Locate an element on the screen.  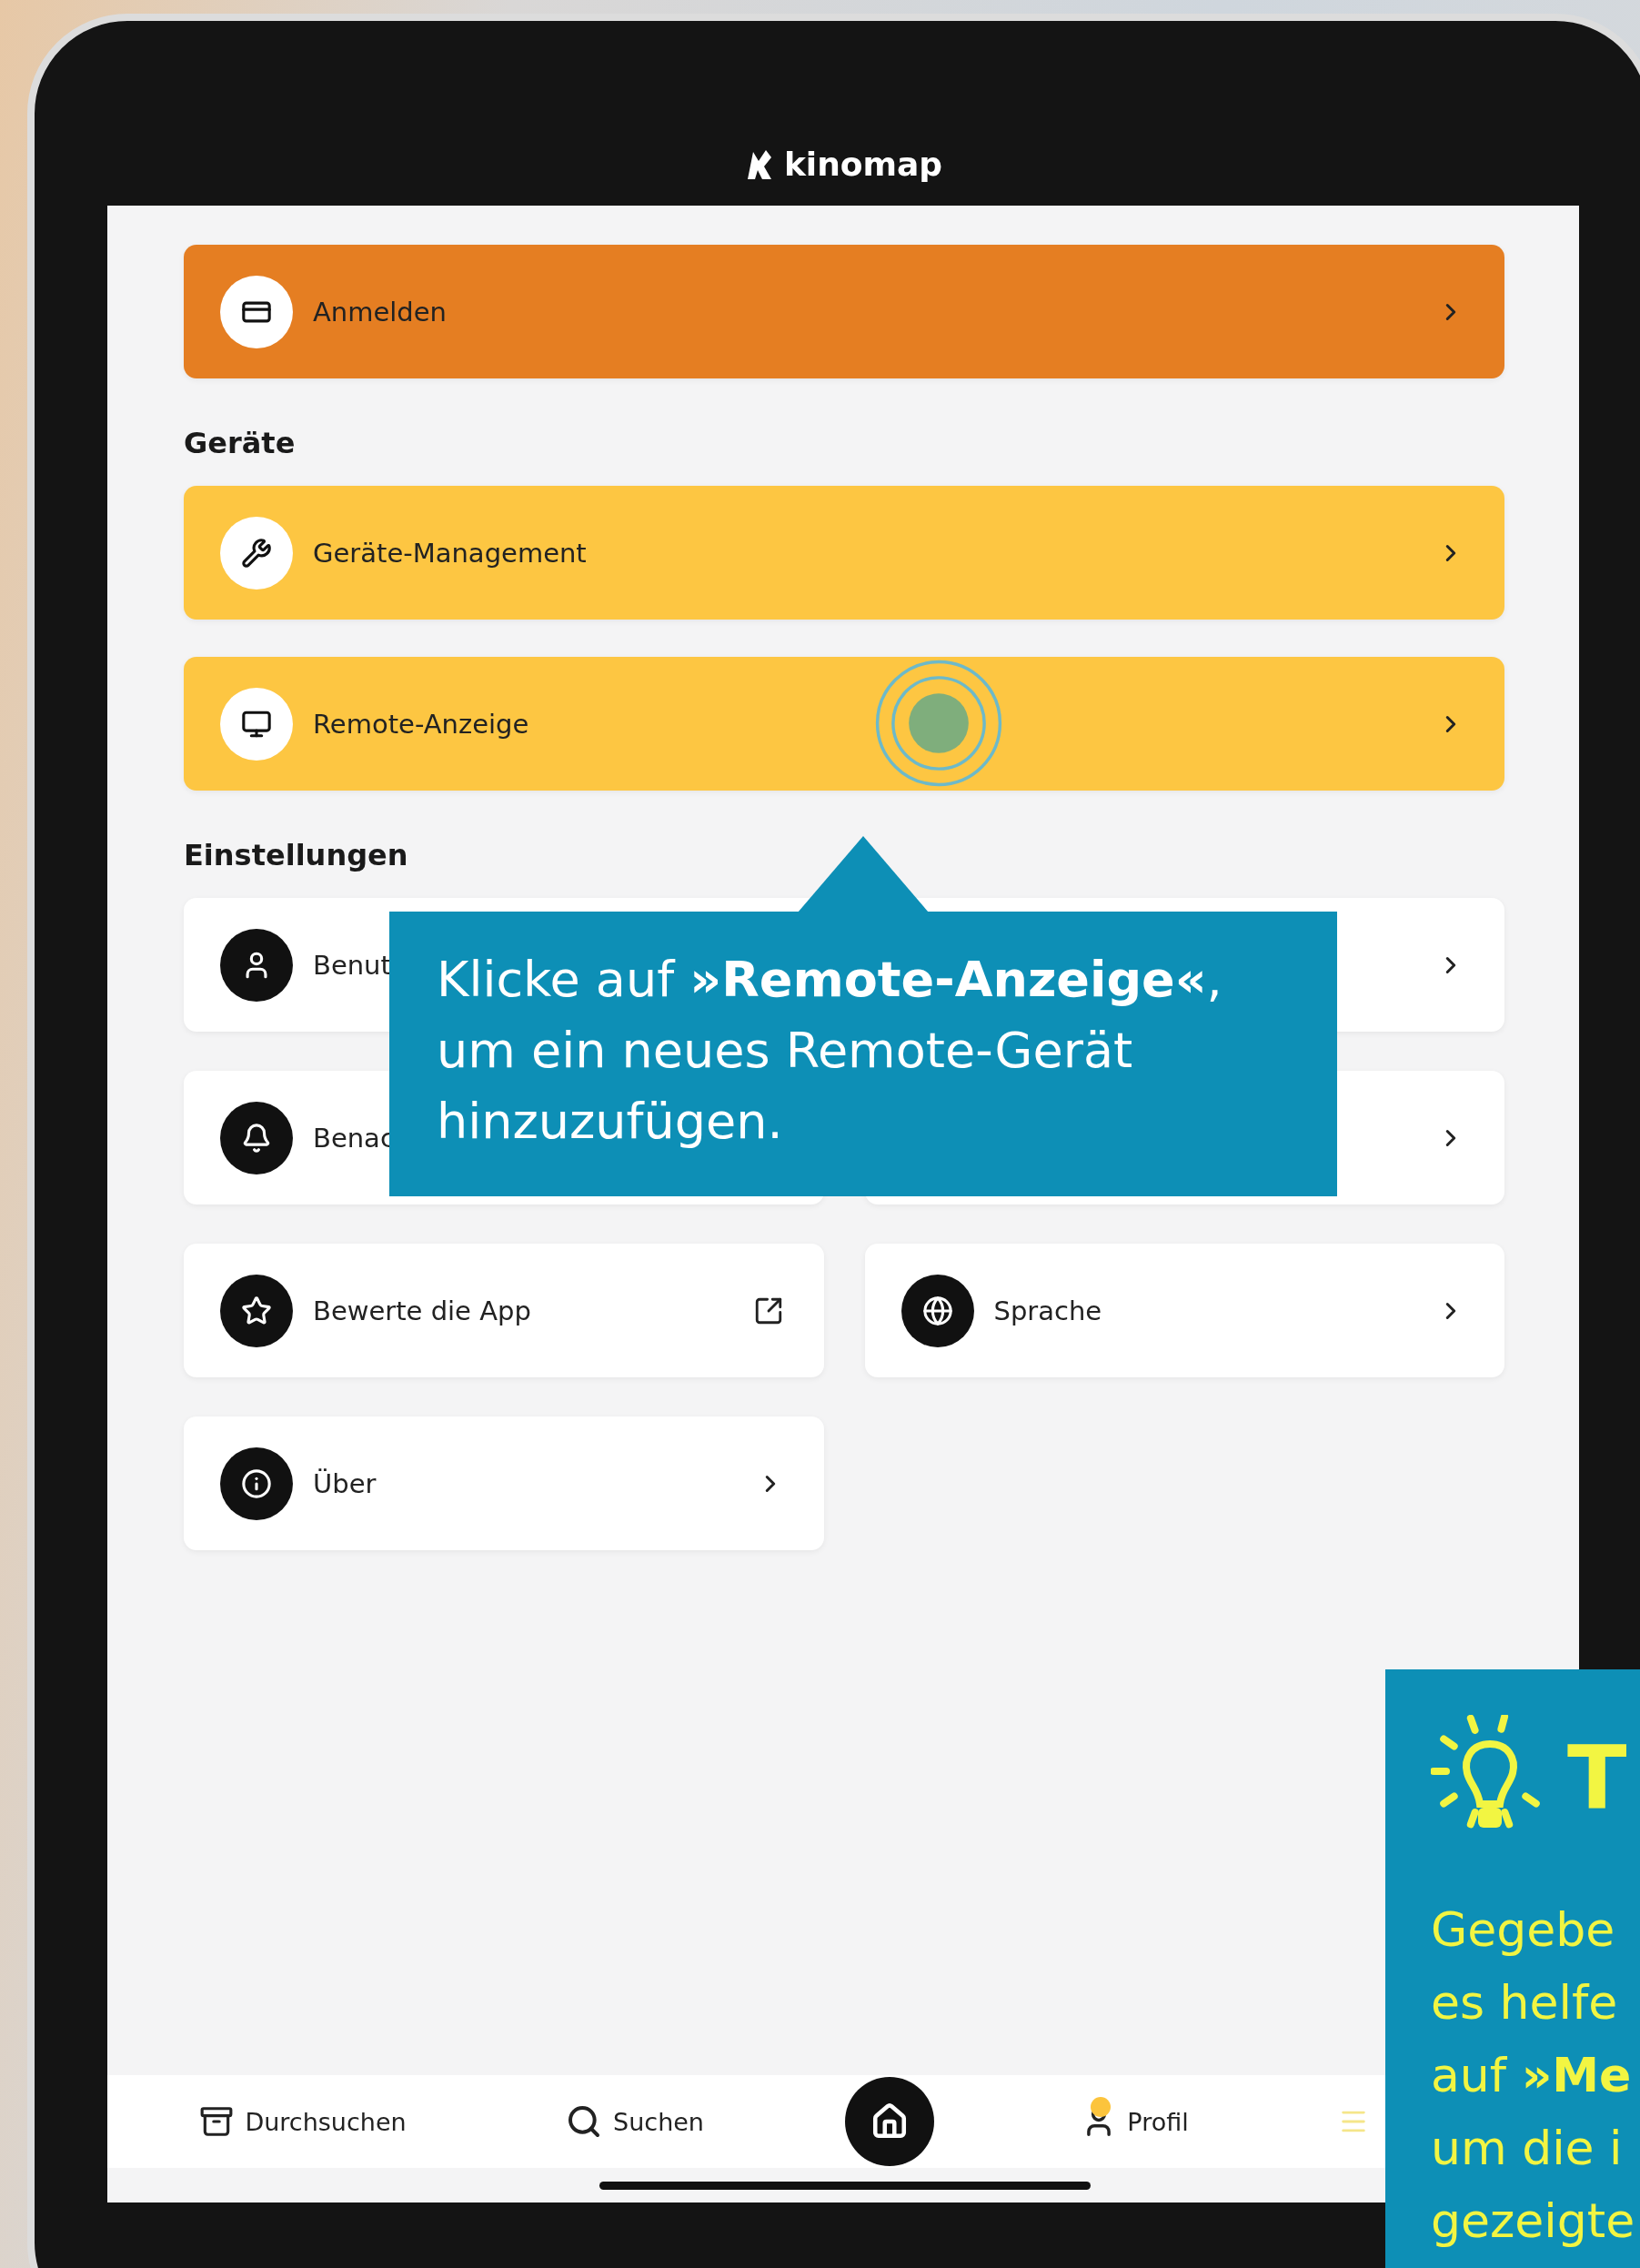
tip-text: gezeigte is located at coordinates (1533, 2221).